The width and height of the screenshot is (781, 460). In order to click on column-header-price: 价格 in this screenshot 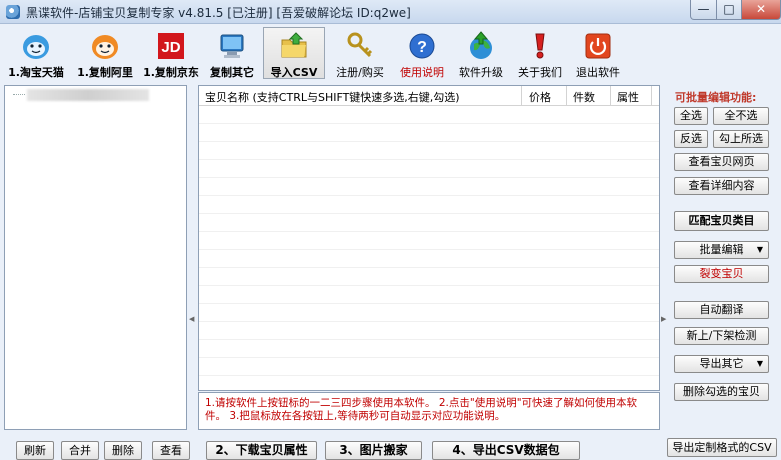, I will do `click(540, 97)`.